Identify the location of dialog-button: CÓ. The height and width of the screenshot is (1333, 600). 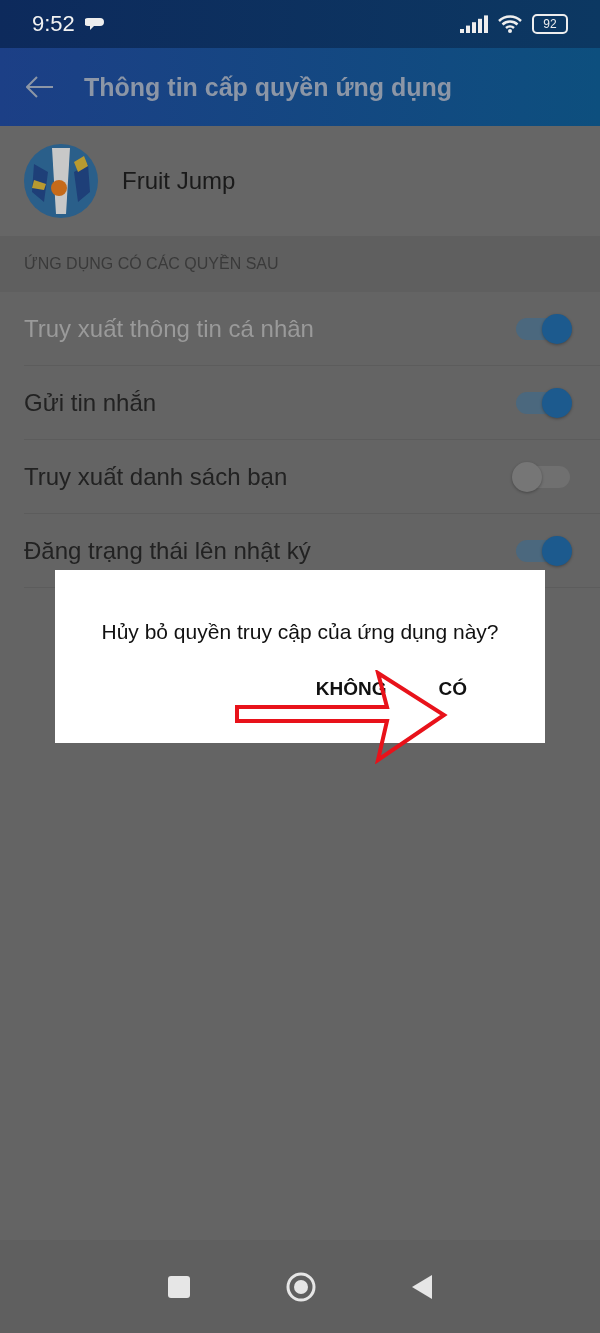
(452, 689).